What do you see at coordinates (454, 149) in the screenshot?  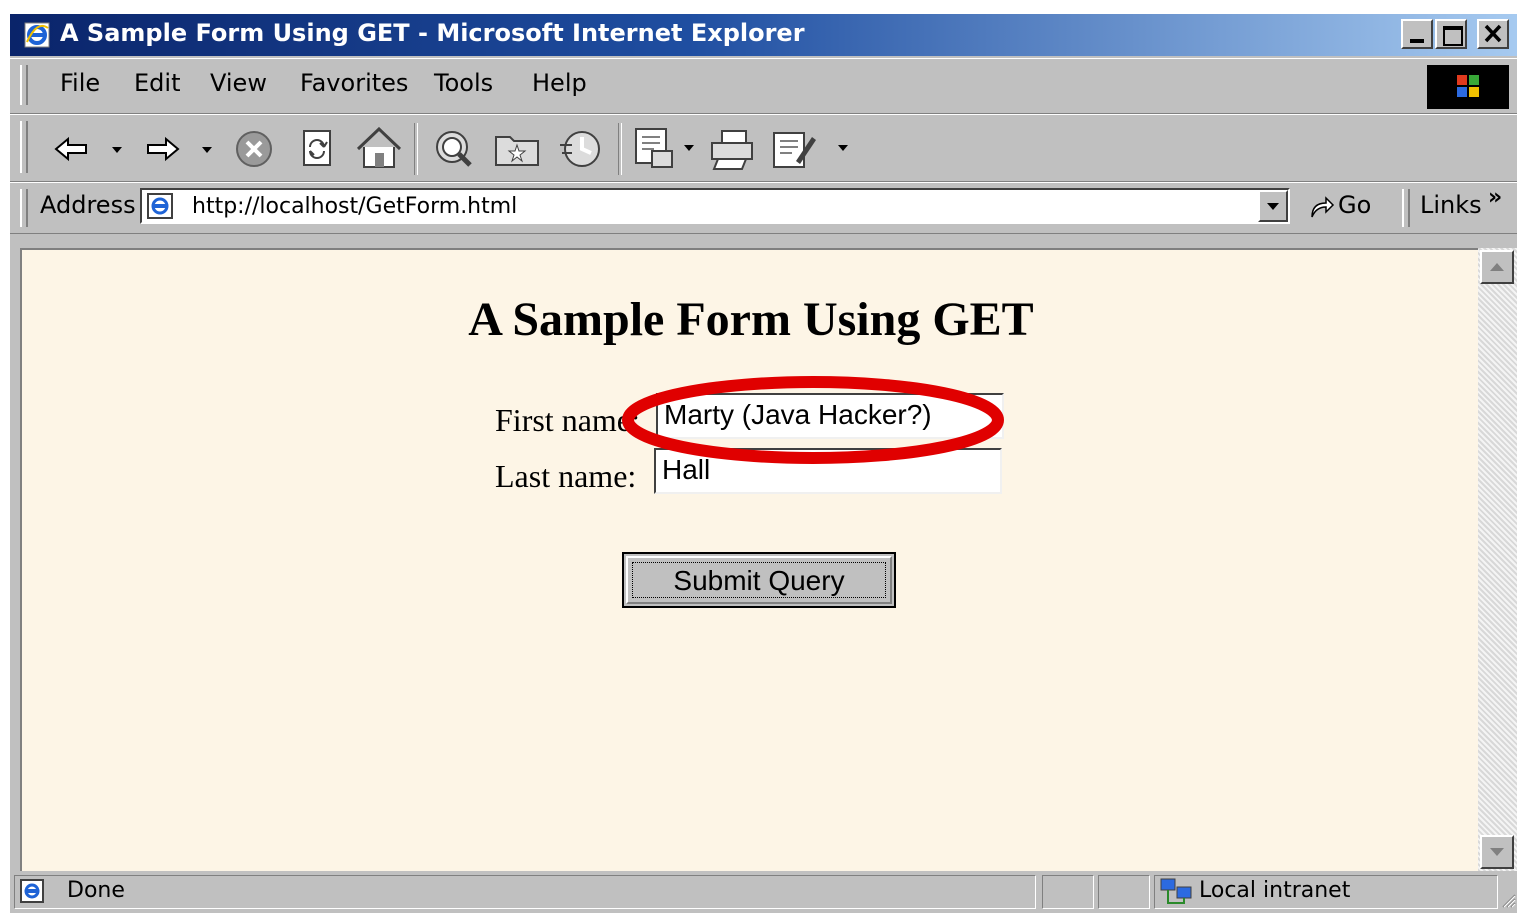 I see `search-icon` at bounding box center [454, 149].